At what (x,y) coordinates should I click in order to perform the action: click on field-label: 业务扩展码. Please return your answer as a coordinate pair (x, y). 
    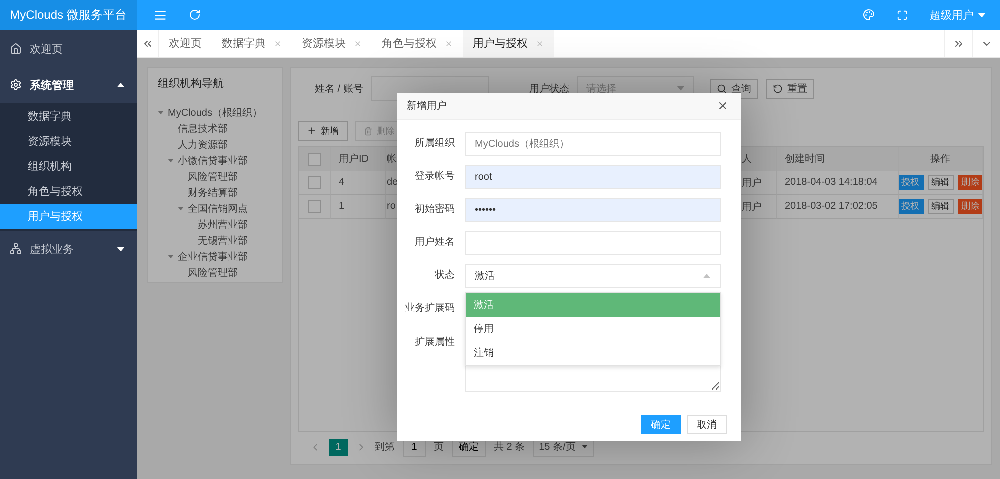
    Looking at the image, I should click on (429, 309).